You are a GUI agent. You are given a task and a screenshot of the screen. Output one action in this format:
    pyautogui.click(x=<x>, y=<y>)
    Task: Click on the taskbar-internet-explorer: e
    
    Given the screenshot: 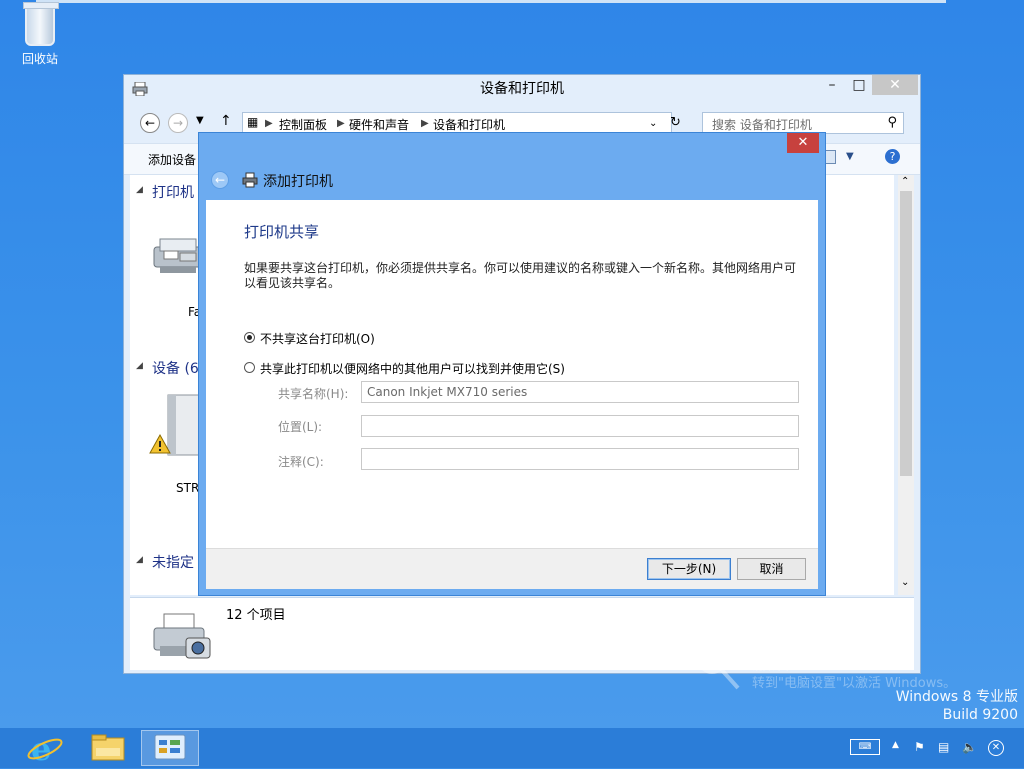 What is the action you would take?
    pyautogui.click(x=44, y=749)
    